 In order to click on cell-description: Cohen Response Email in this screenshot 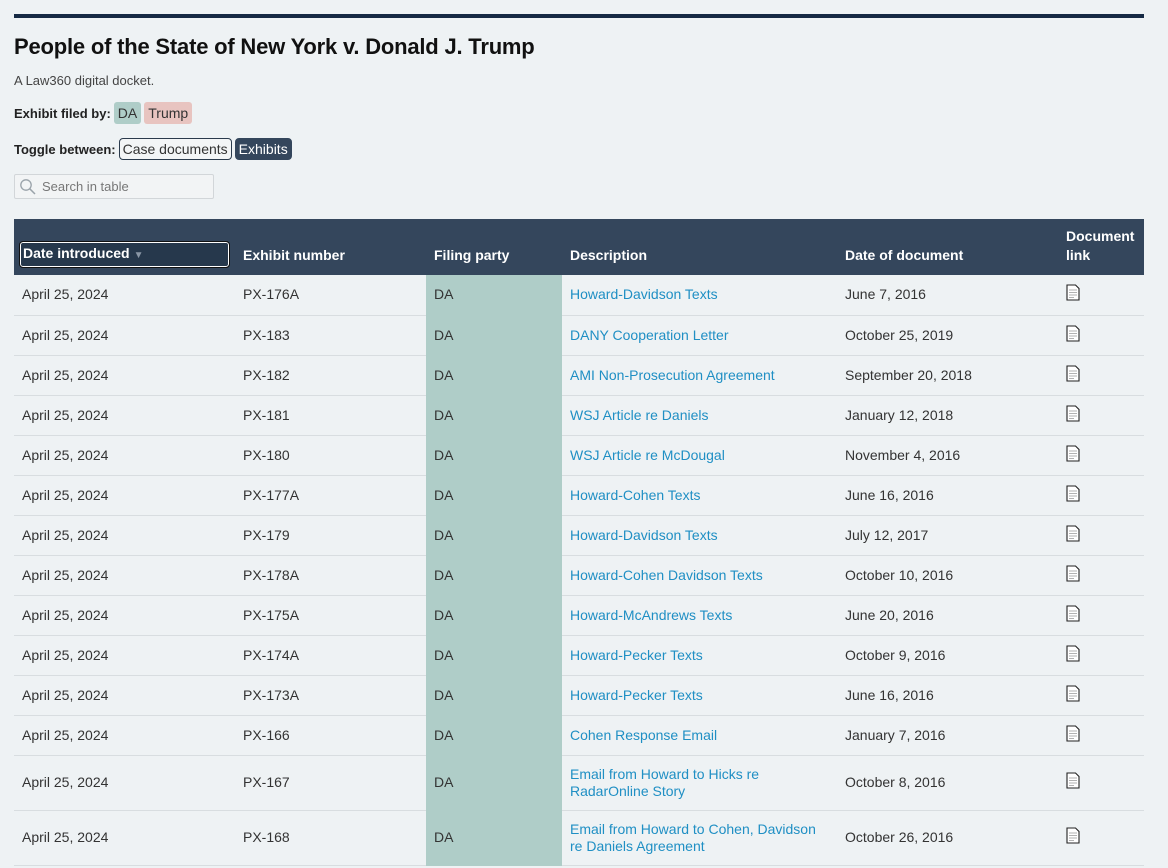, I will do `click(699, 735)`.